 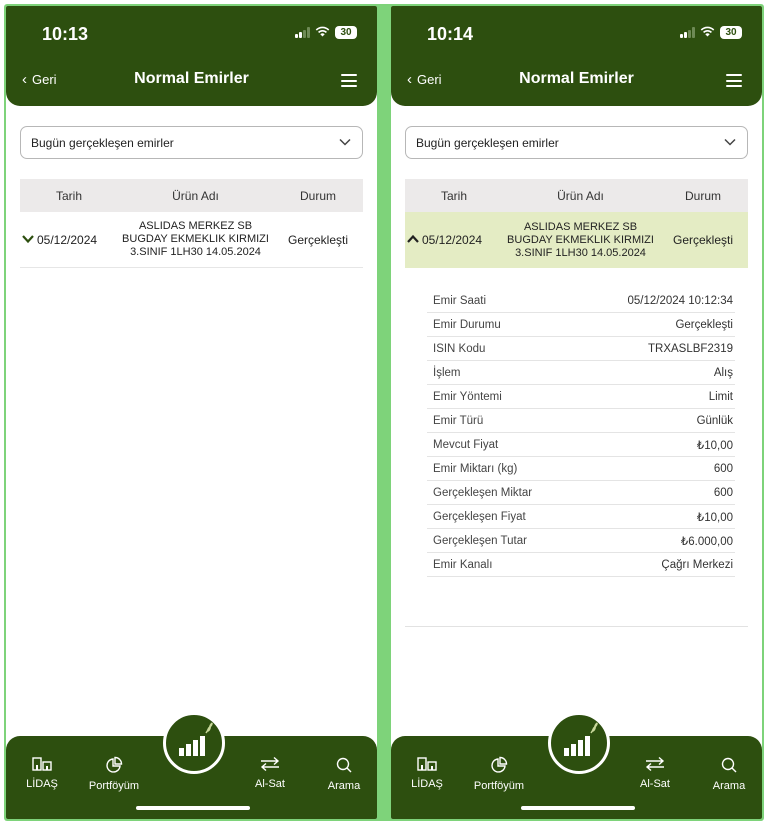 I want to click on detail-label: İşlem, so click(x=447, y=372).